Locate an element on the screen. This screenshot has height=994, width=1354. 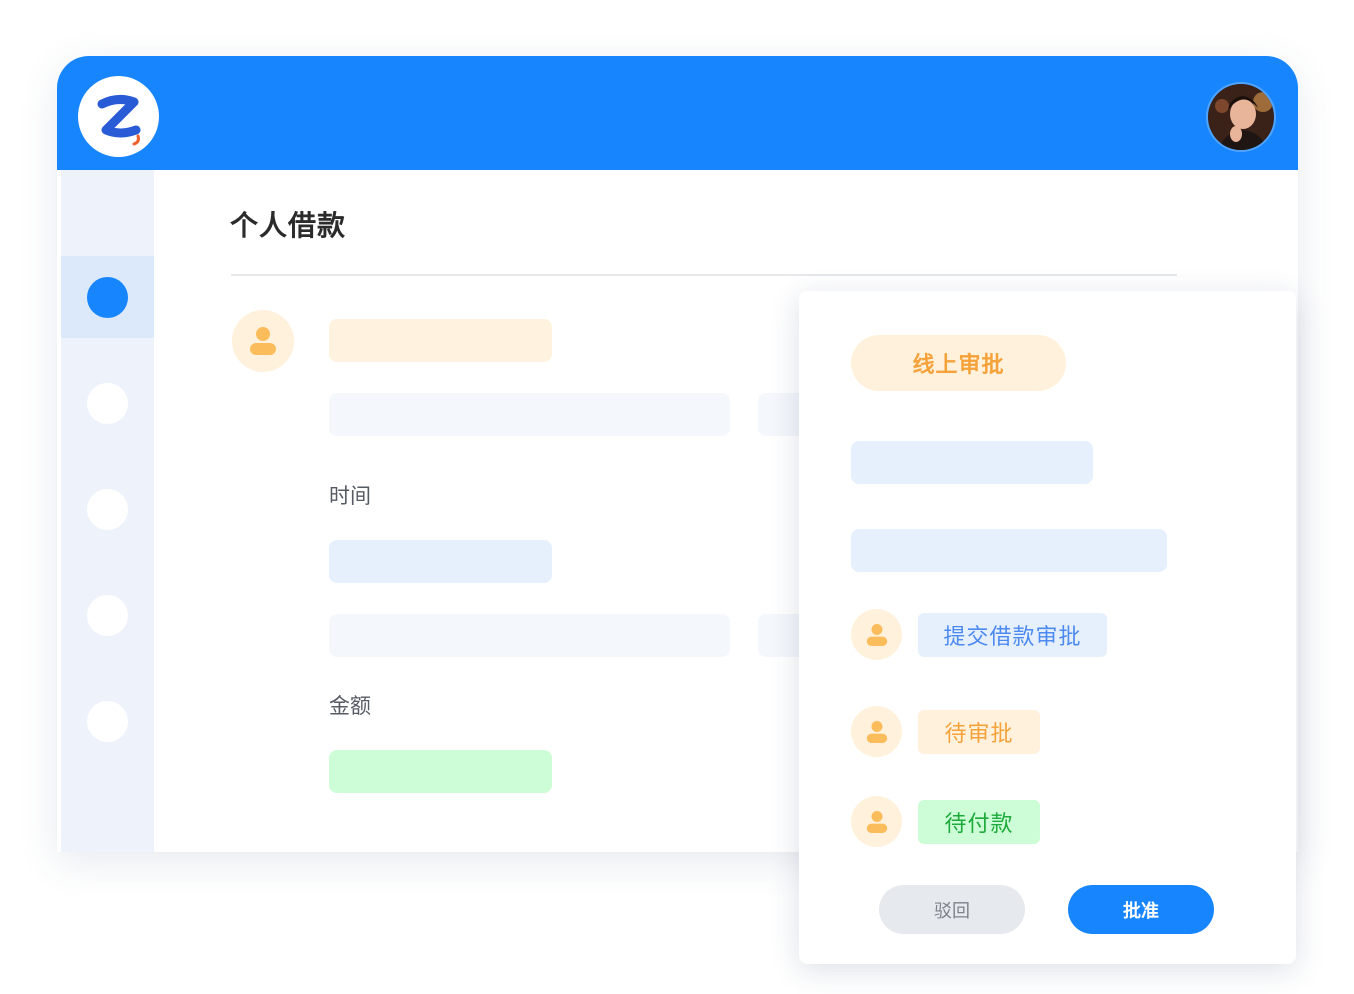
step-3-avatar is located at coordinates (876, 821).